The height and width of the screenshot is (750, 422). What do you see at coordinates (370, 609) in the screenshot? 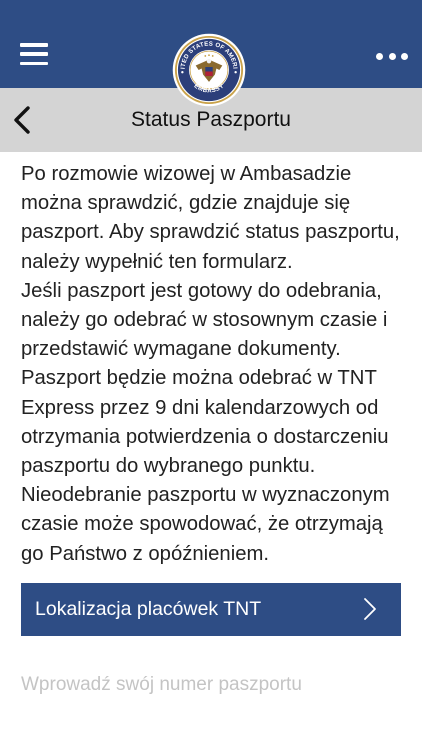
I see `chevron-right-icon` at bounding box center [370, 609].